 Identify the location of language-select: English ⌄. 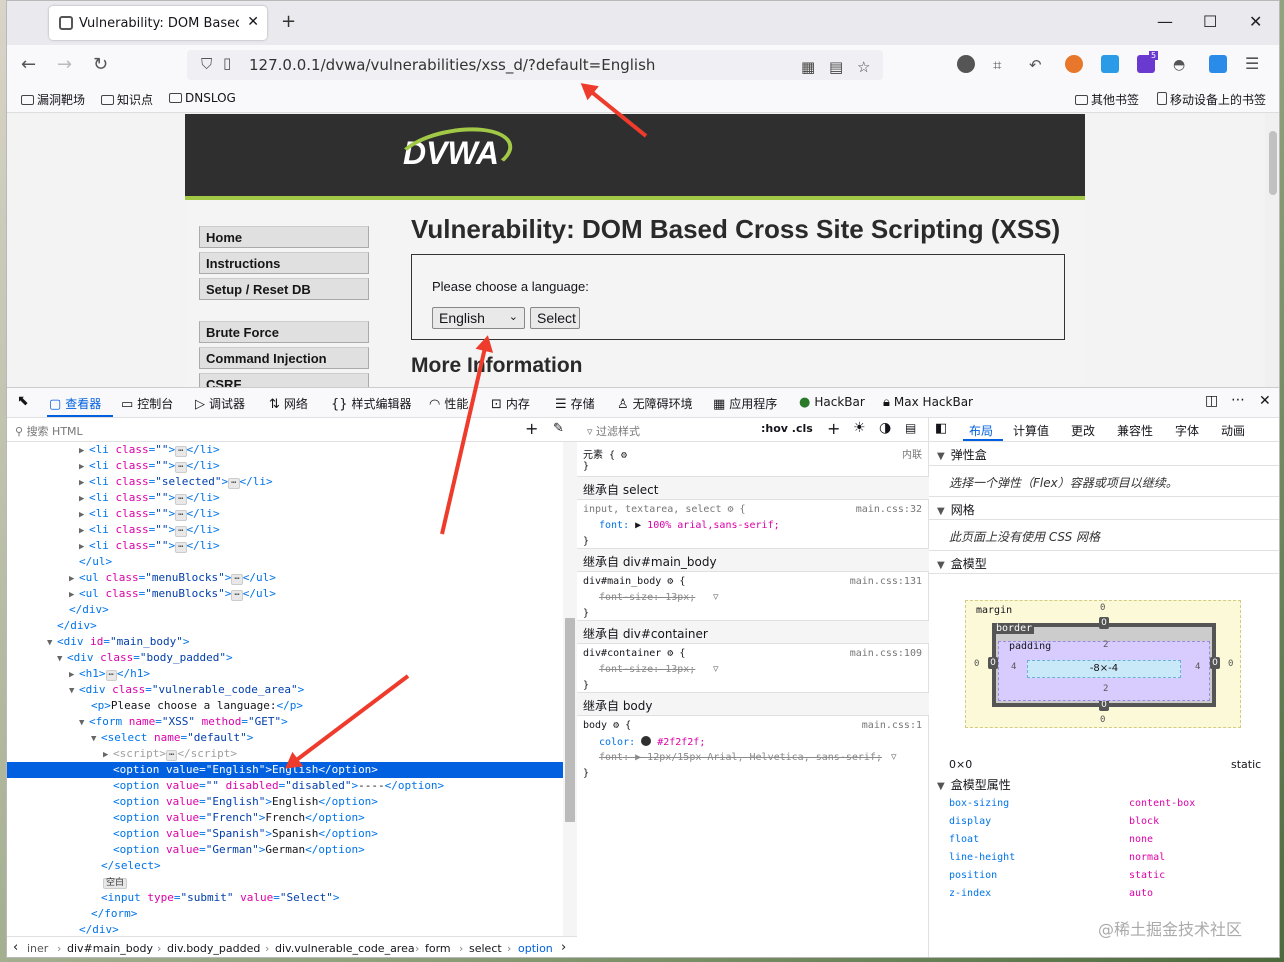
(478, 318).